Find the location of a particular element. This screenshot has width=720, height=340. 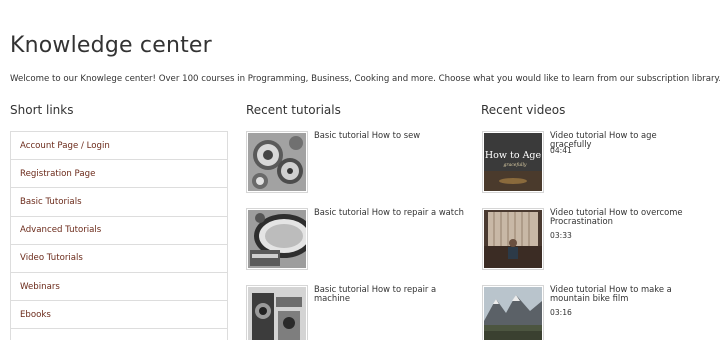

video-thumbnail: How to Age gracefully is located at coordinates (513, 162).